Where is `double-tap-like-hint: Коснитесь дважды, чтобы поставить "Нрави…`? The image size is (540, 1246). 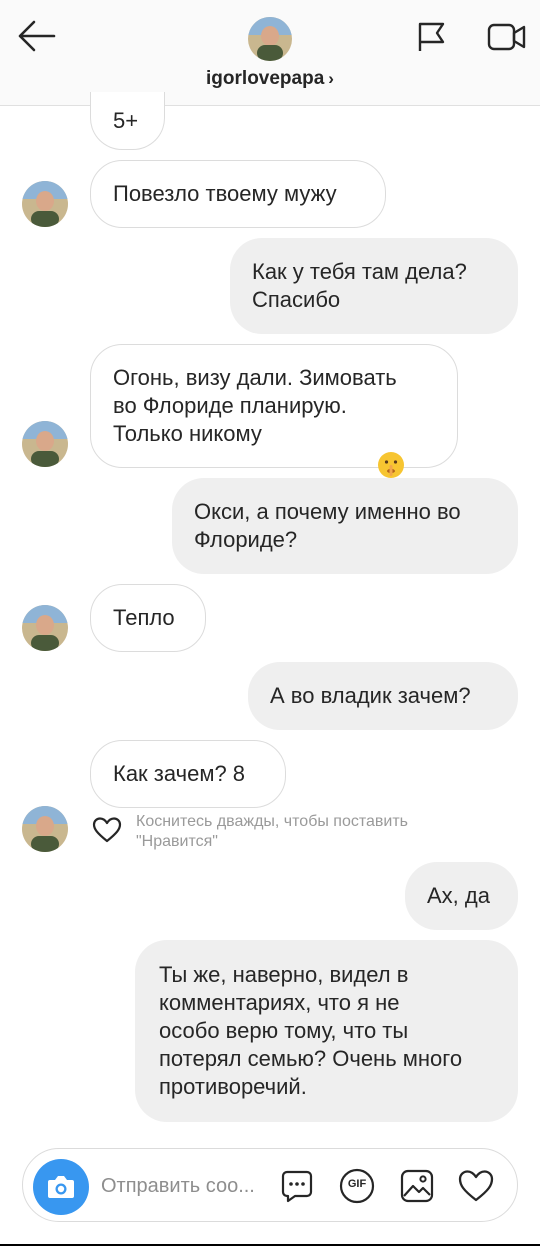 double-tap-like-hint: Коснитесь дважды, чтобы поставить "Нрави… is located at coordinates (272, 831).